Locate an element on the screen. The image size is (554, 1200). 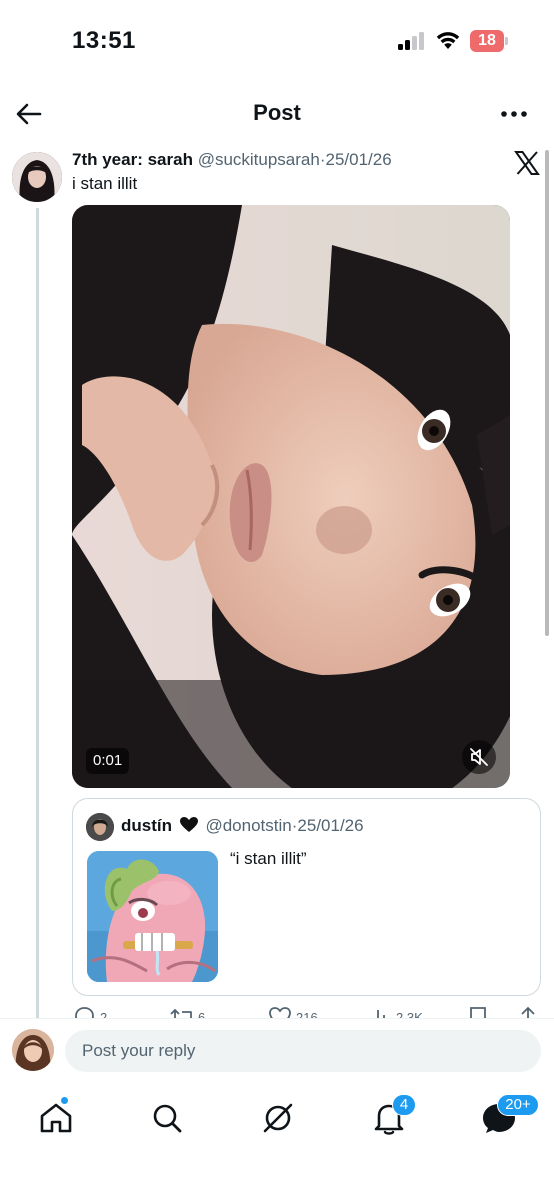
reply-icon is located at coordinates (84, 1012).